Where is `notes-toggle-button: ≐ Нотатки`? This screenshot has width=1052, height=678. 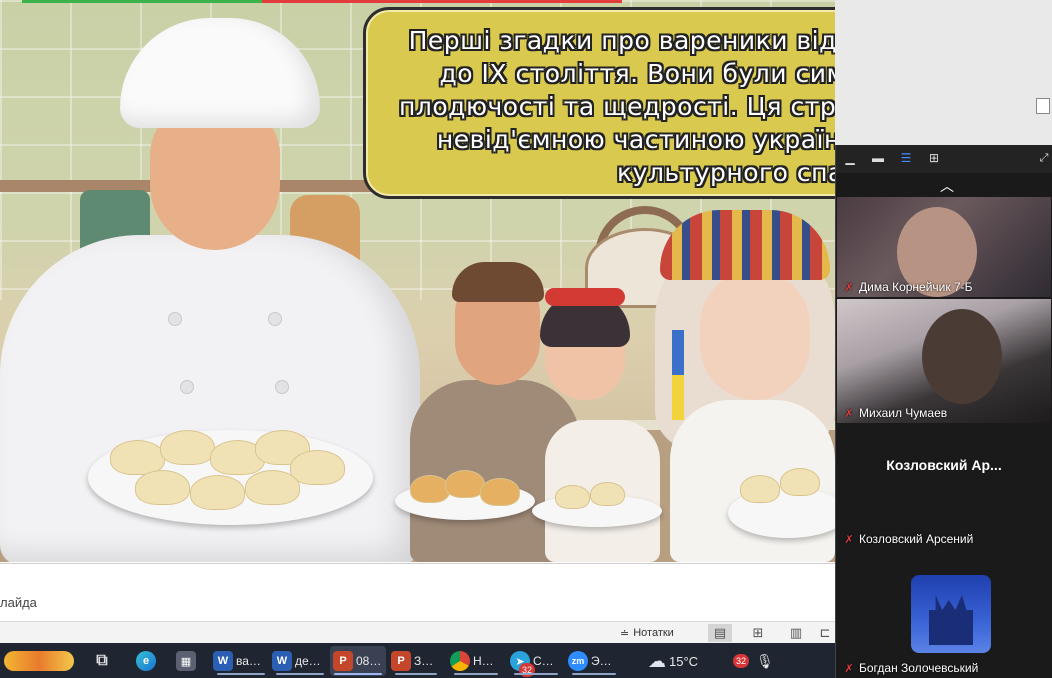
notes-toggle-button: ≐ Нотатки is located at coordinates (647, 633).